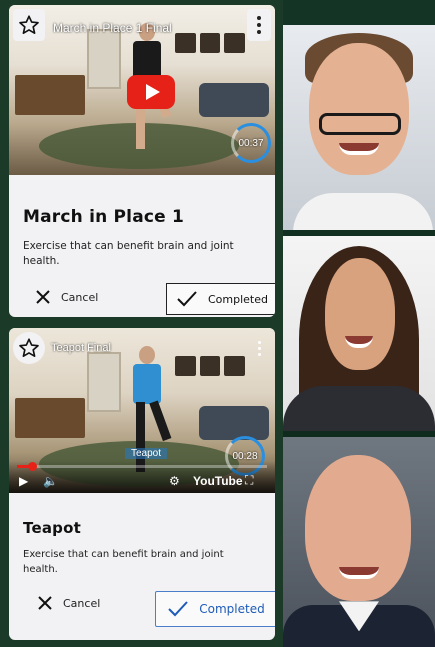 The image size is (435, 647). Describe the element at coordinates (104, 217) in the screenshot. I see `exercise-title: March in Place 1` at that location.